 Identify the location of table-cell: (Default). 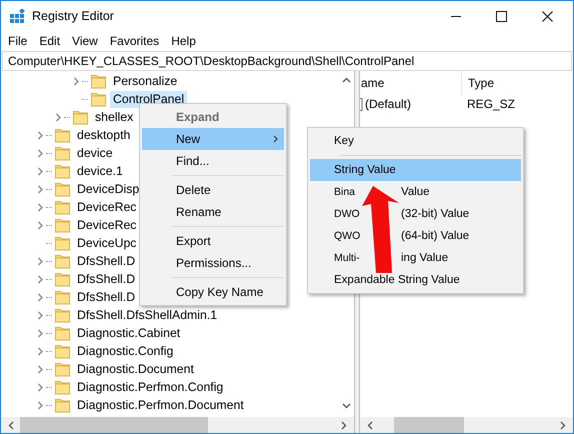
(388, 104).